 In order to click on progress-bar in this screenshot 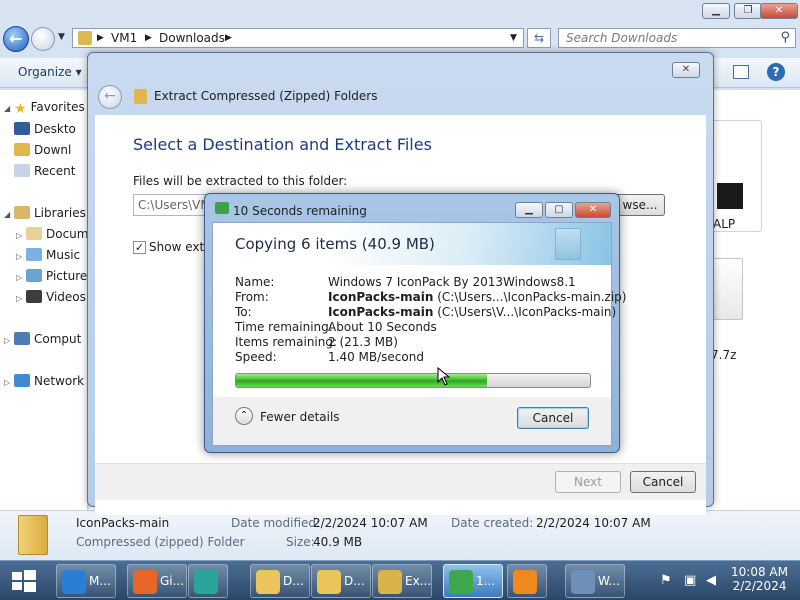, I will do `click(413, 380)`.